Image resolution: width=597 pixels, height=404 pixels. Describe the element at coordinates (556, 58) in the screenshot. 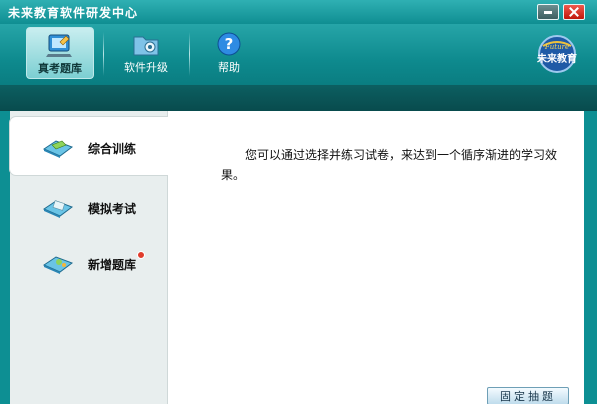

I see `logo-main-text: 未来教育` at that location.